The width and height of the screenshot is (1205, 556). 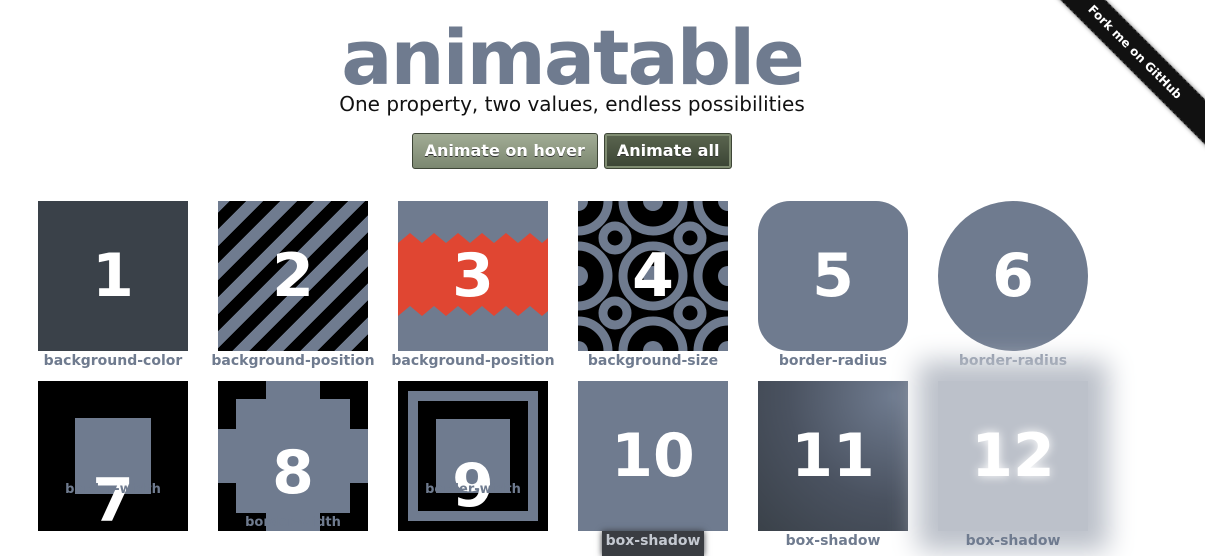 What do you see at coordinates (293, 473) in the screenshot?
I see `tile-number: 8` at bounding box center [293, 473].